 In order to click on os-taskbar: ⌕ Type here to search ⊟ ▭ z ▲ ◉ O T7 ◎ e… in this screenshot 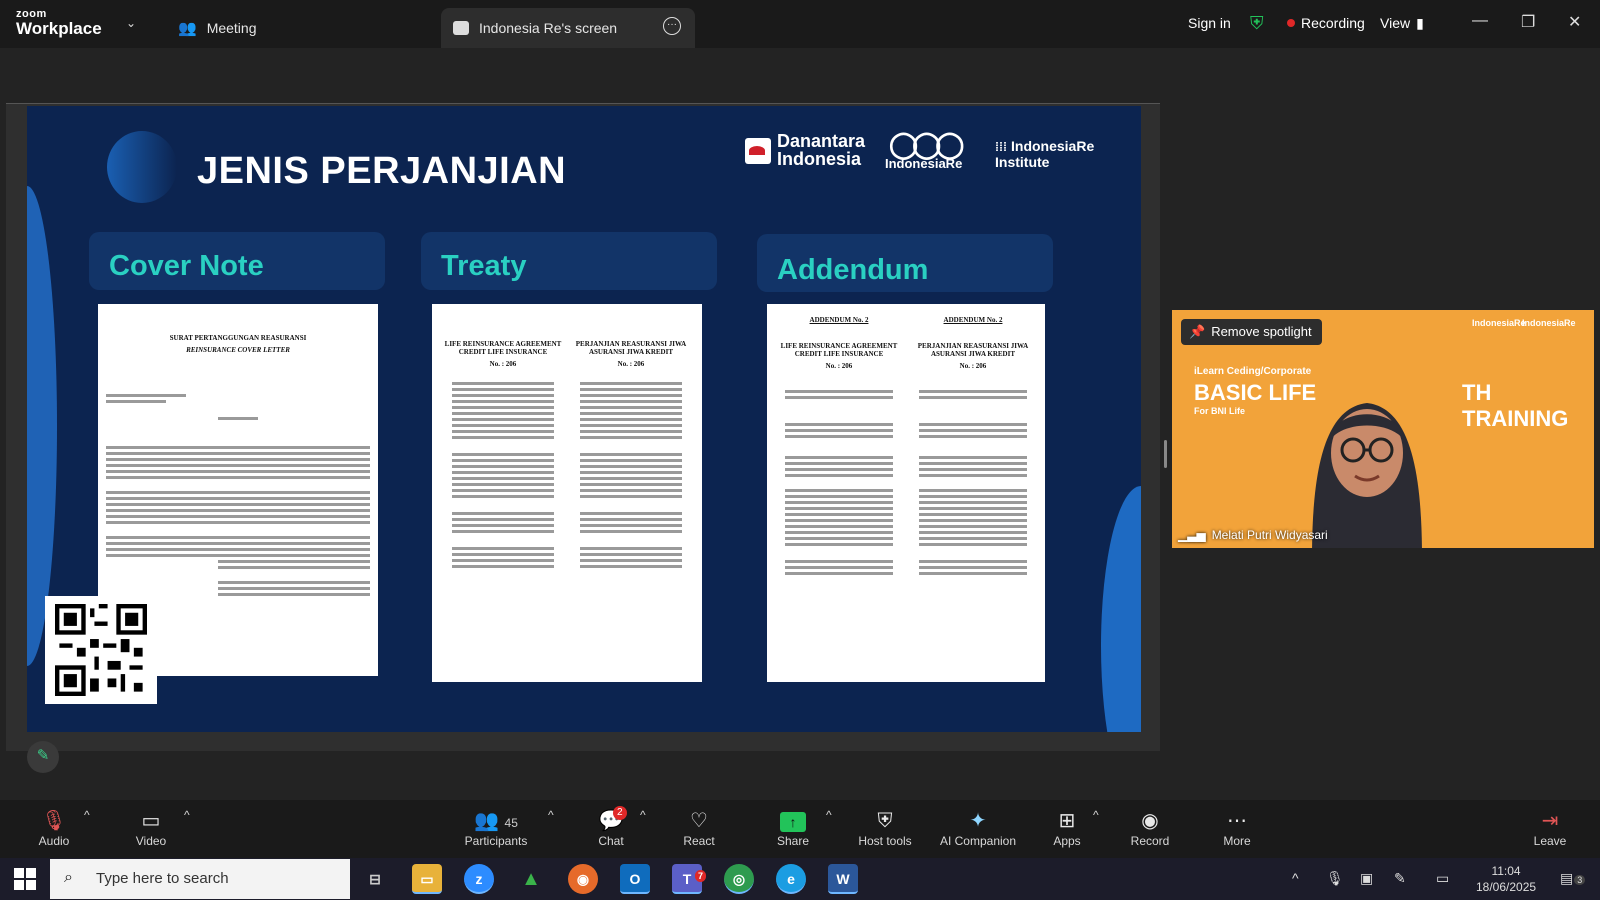, I will do `click(800, 879)`.